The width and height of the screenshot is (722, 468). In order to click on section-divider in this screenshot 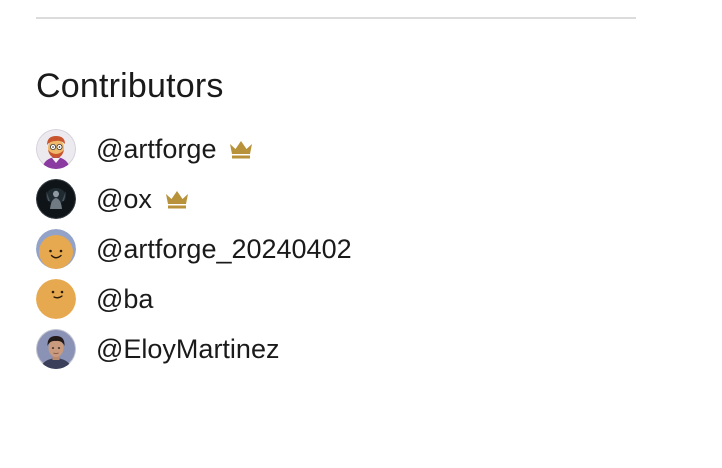, I will do `click(336, 18)`.